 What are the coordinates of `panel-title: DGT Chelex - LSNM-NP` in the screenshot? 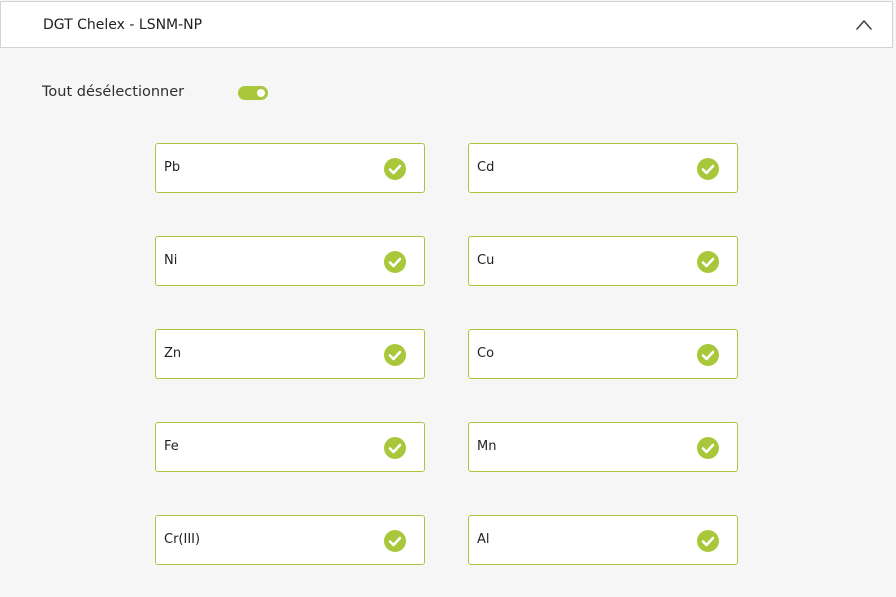 It's located at (123, 25).